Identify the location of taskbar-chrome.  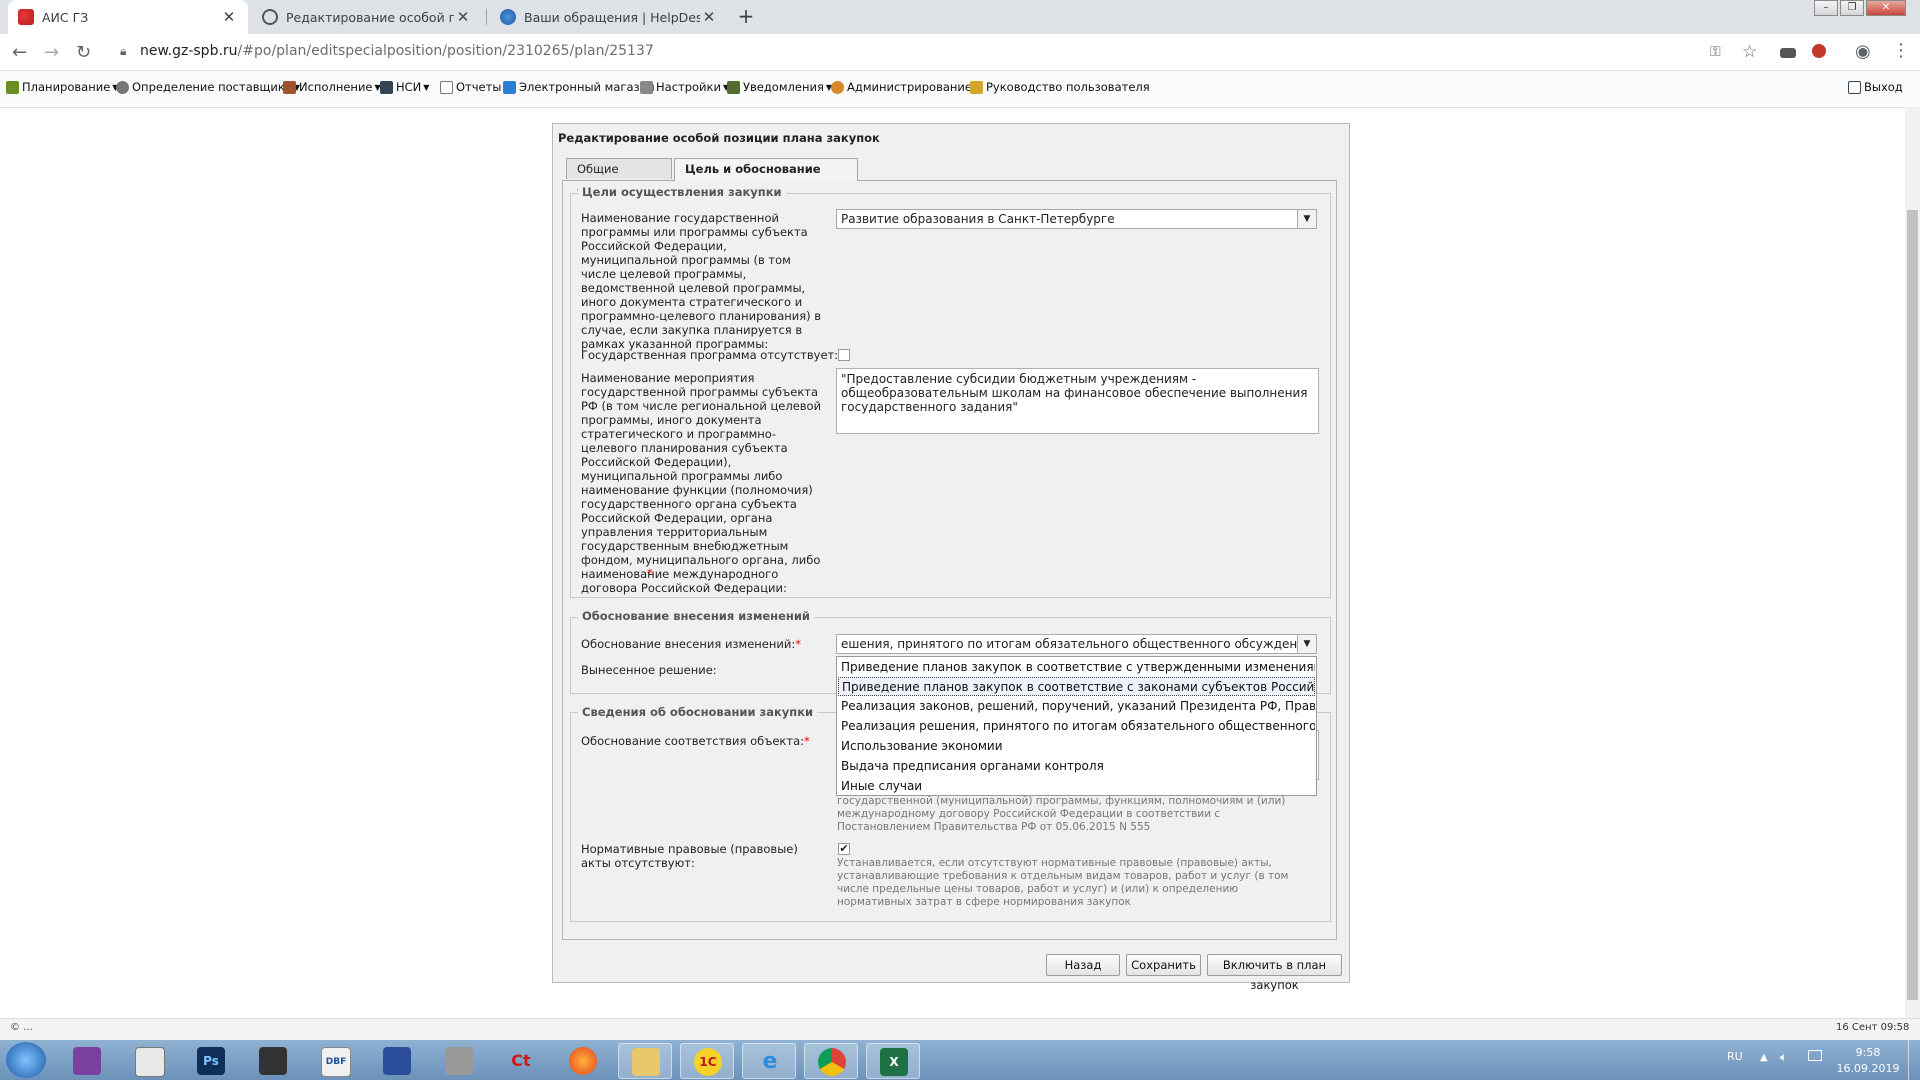
(831, 1061).